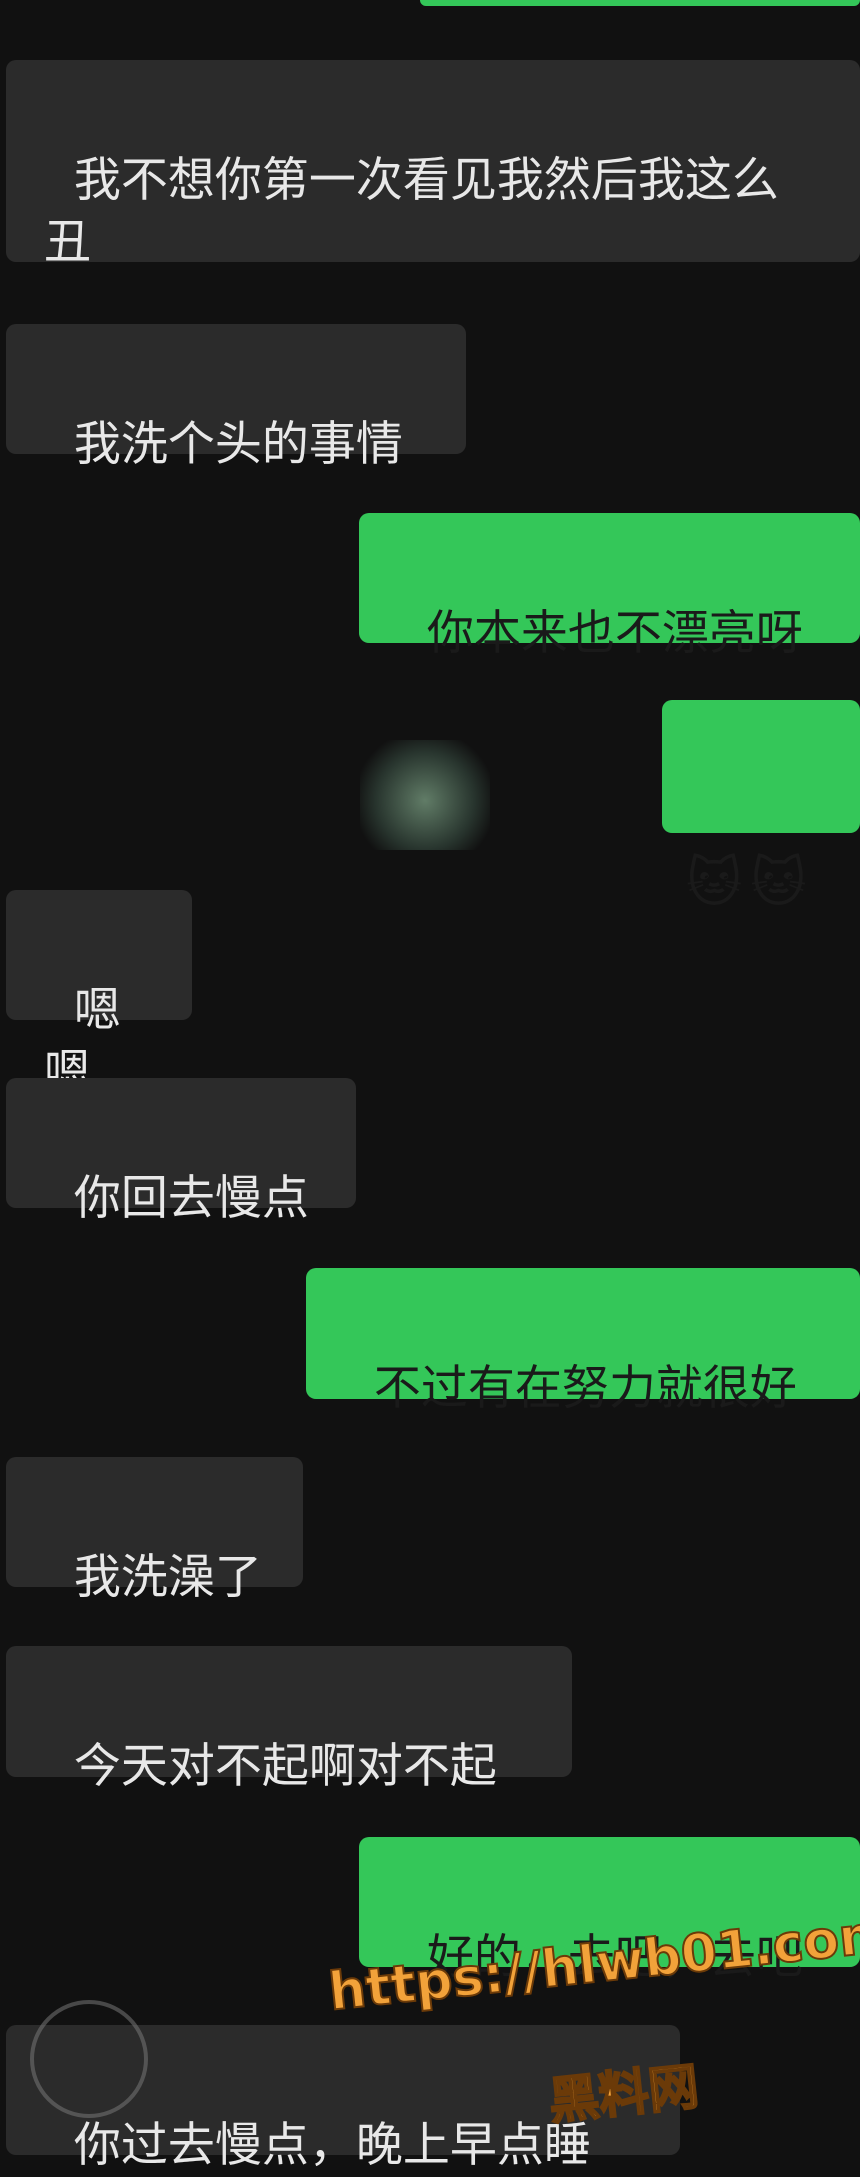  What do you see at coordinates (609, 587) in the screenshot?
I see `message-sent: 你本来也不漂亮呀` at bounding box center [609, 587].